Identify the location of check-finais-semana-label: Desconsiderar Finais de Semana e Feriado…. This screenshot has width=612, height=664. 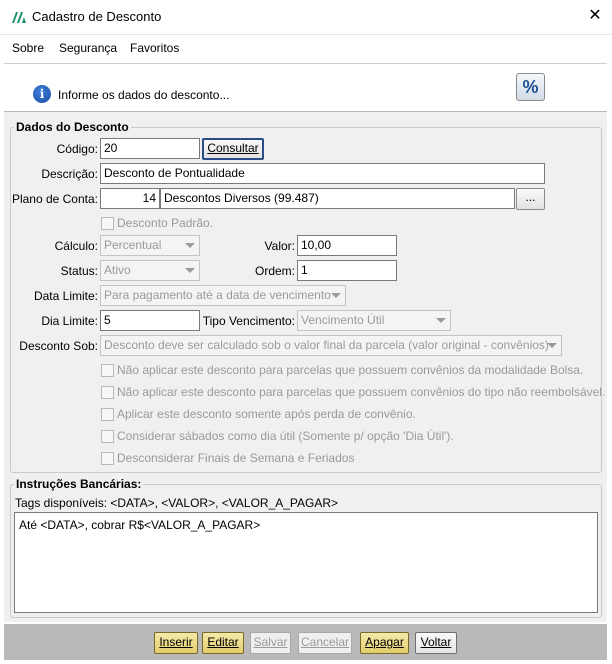
(236, 458).